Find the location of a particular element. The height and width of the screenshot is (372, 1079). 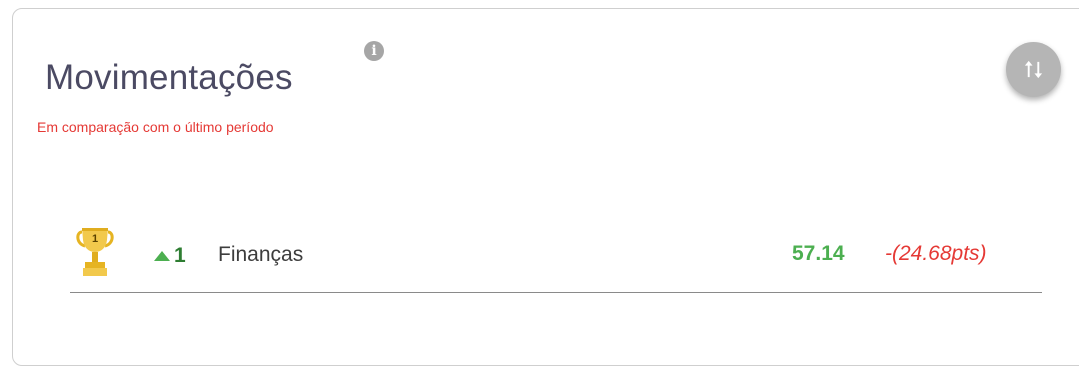

swap-vertical-icon is located at coordinates (1033, 69).